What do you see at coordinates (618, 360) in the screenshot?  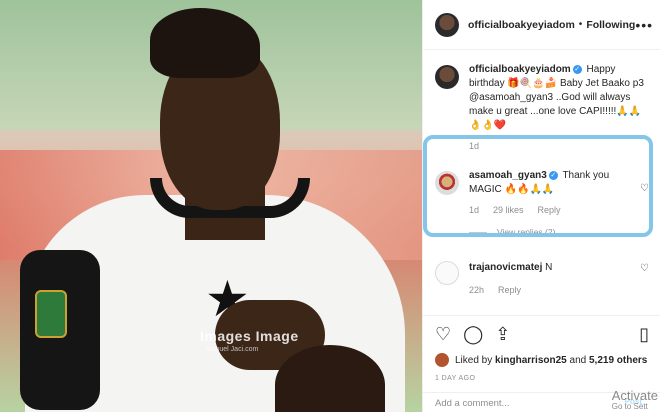 I see `liked-by-others: 5,219 others` at bounding box center [618, 360].